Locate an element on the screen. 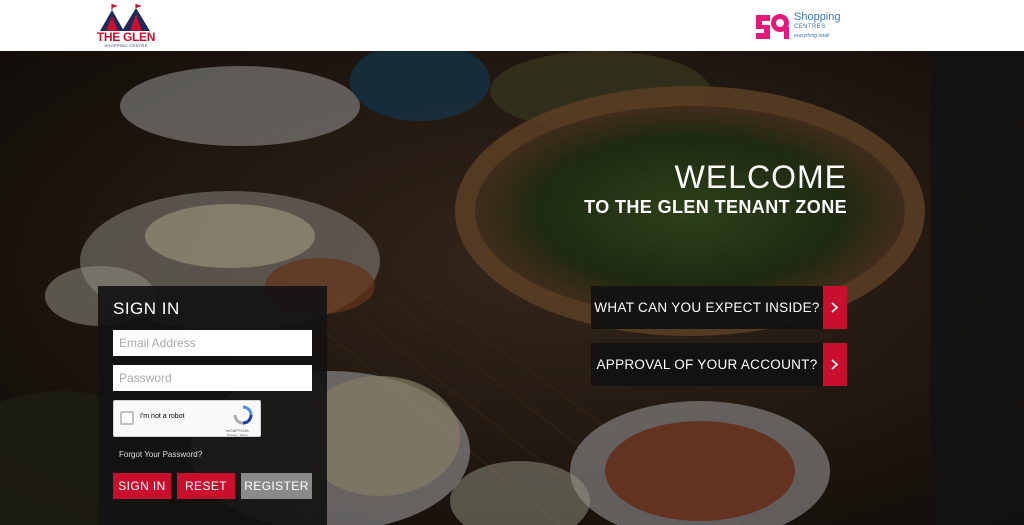  recaptcha-terms-link: Privacy - Terms is located at coordinates (237, 435).